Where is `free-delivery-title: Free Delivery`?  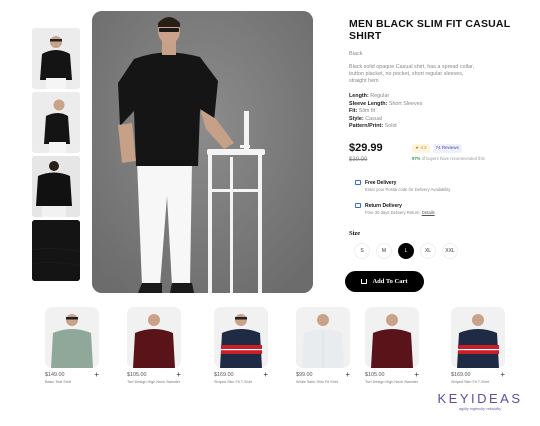
free-delivery-title: Free Delivery is located at coordinates (381, 182).